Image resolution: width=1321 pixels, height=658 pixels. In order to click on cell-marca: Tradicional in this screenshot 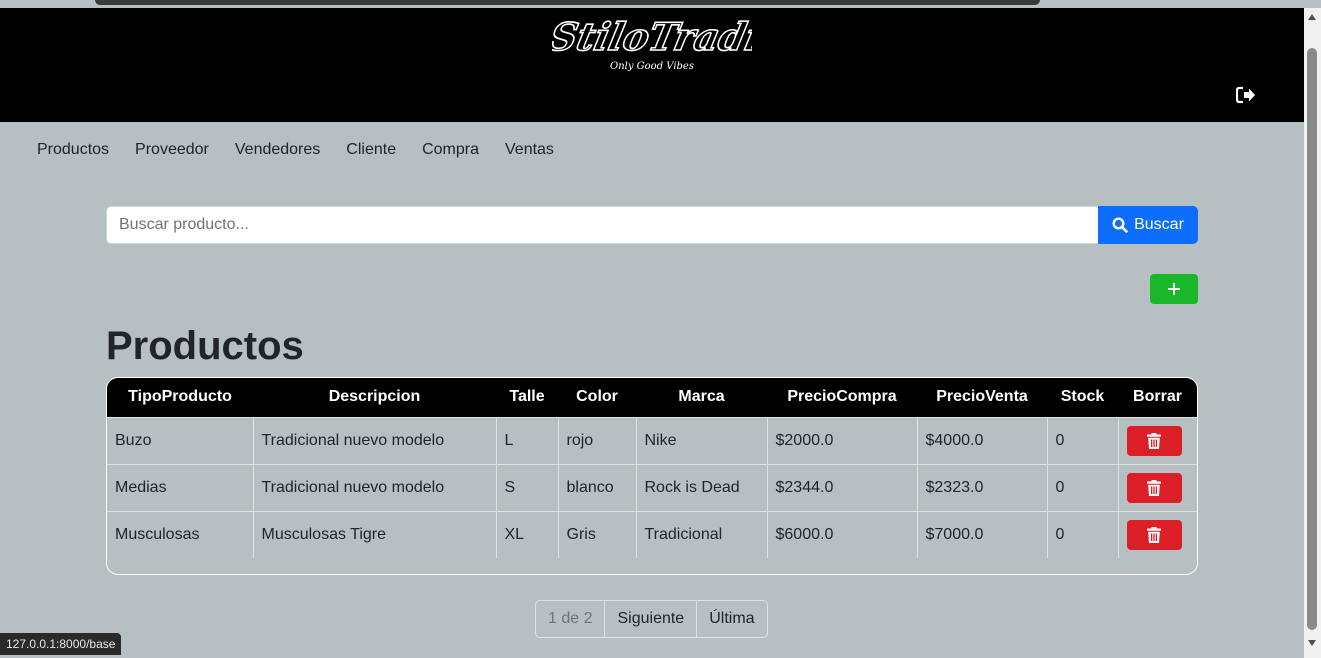, I will do `click(702, 534)`.